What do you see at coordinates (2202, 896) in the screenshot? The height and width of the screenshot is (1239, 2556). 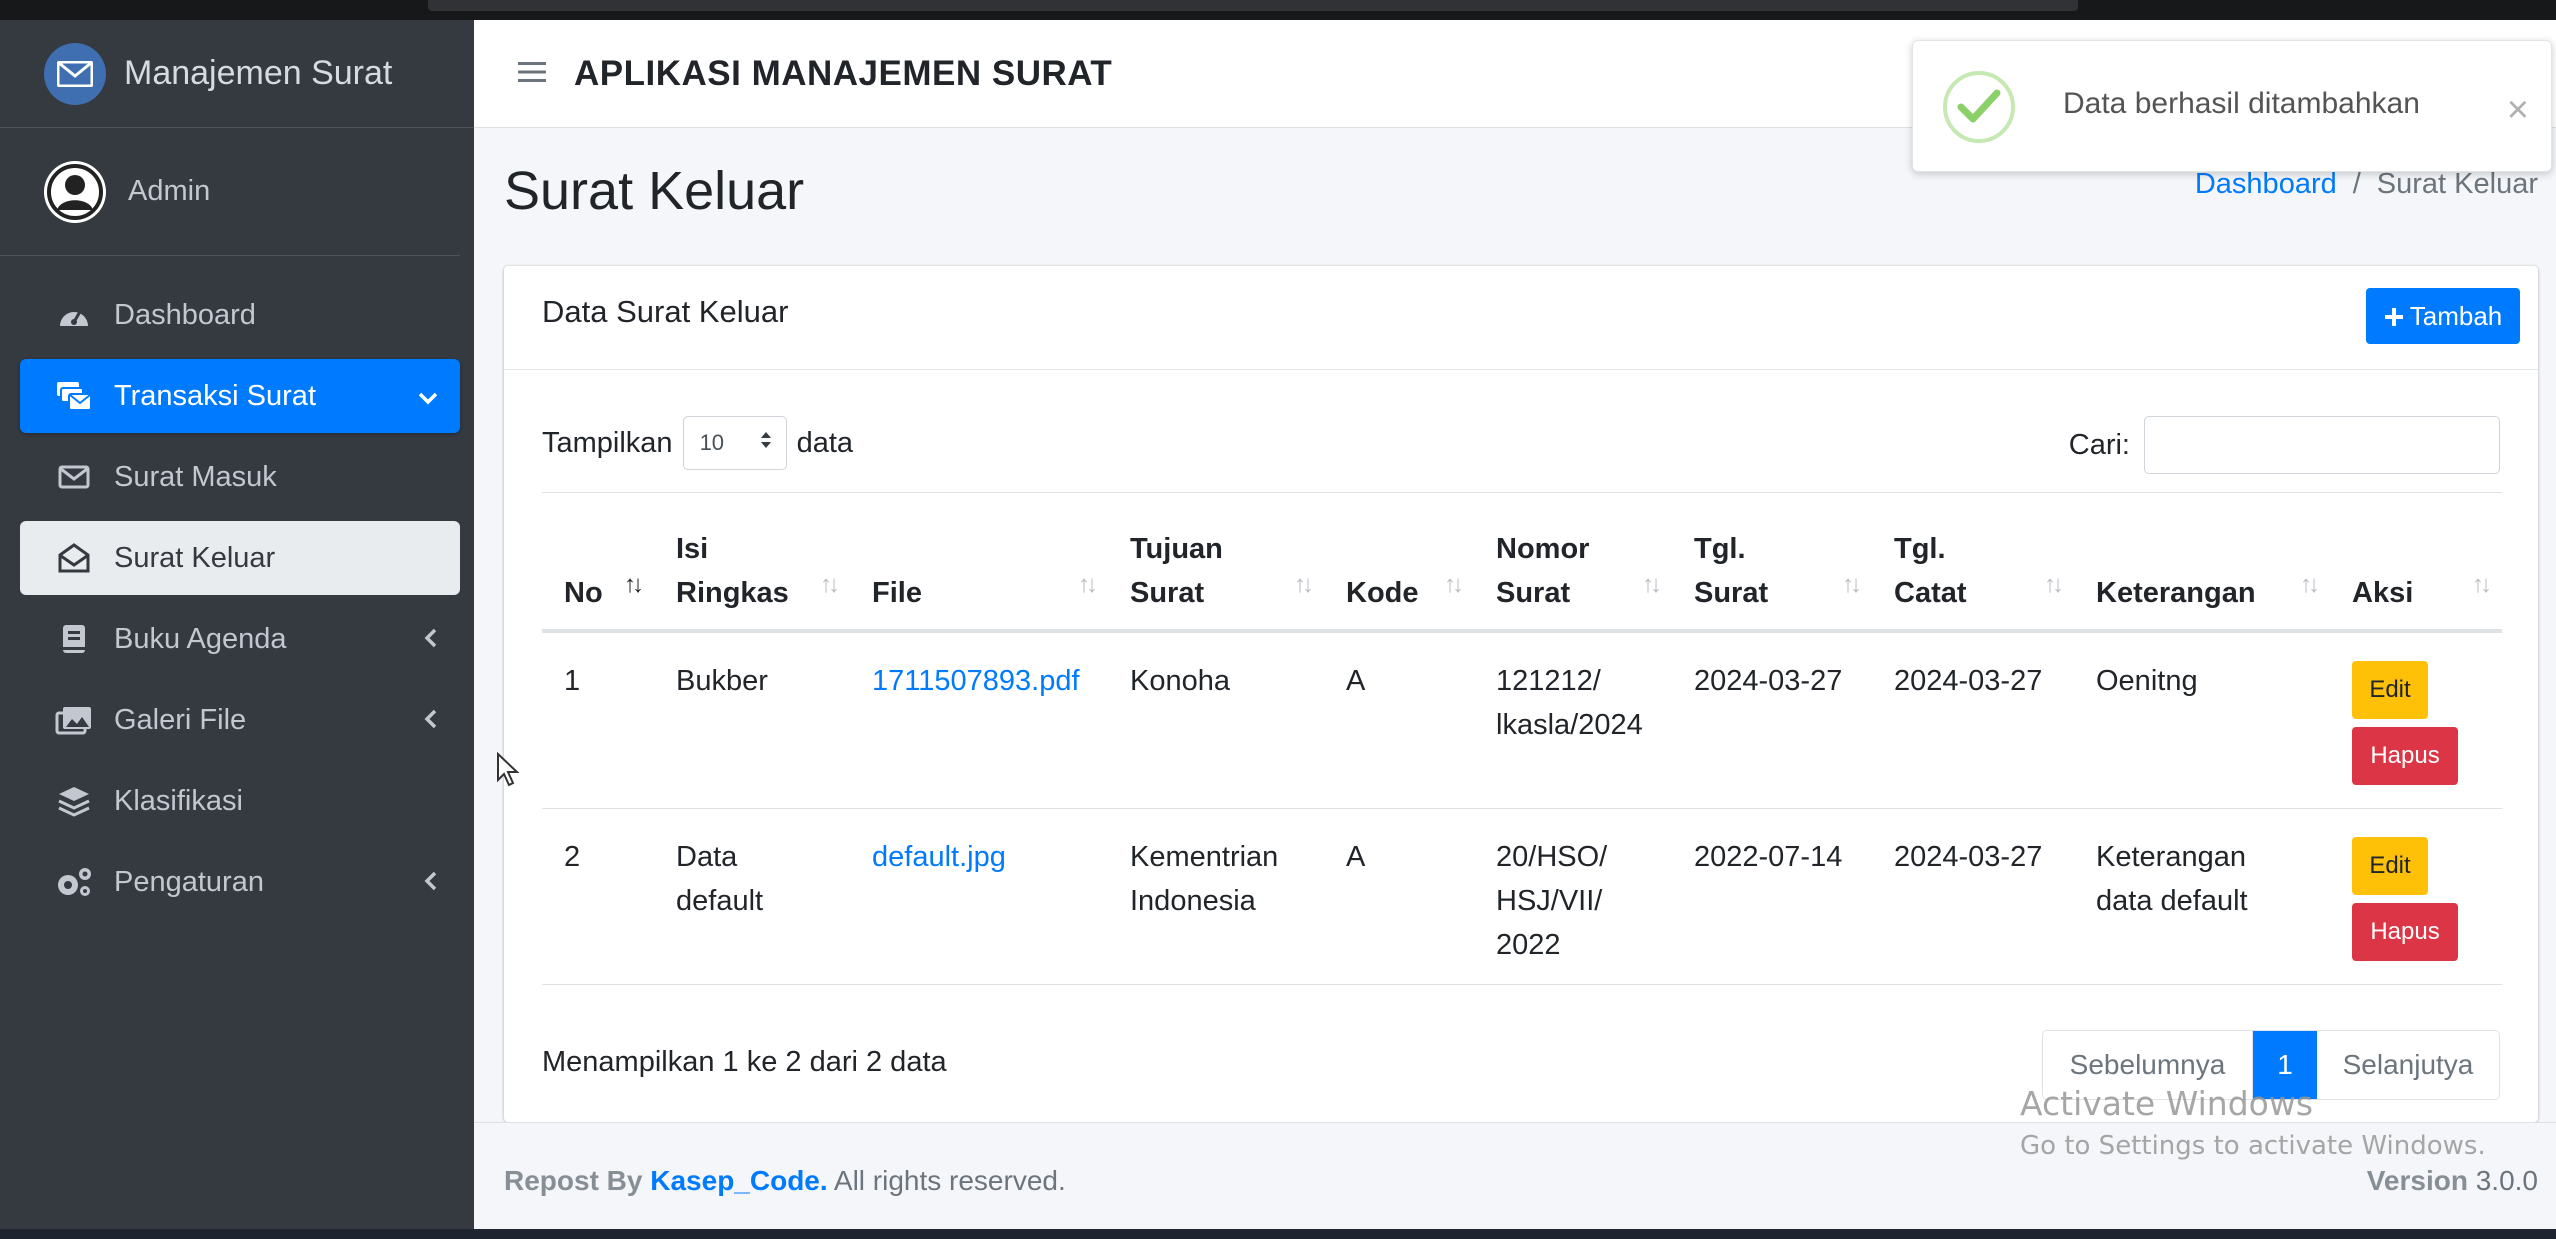 I see `cell-keterangan: Keterangan data default` at bounding box center [2202, 896].